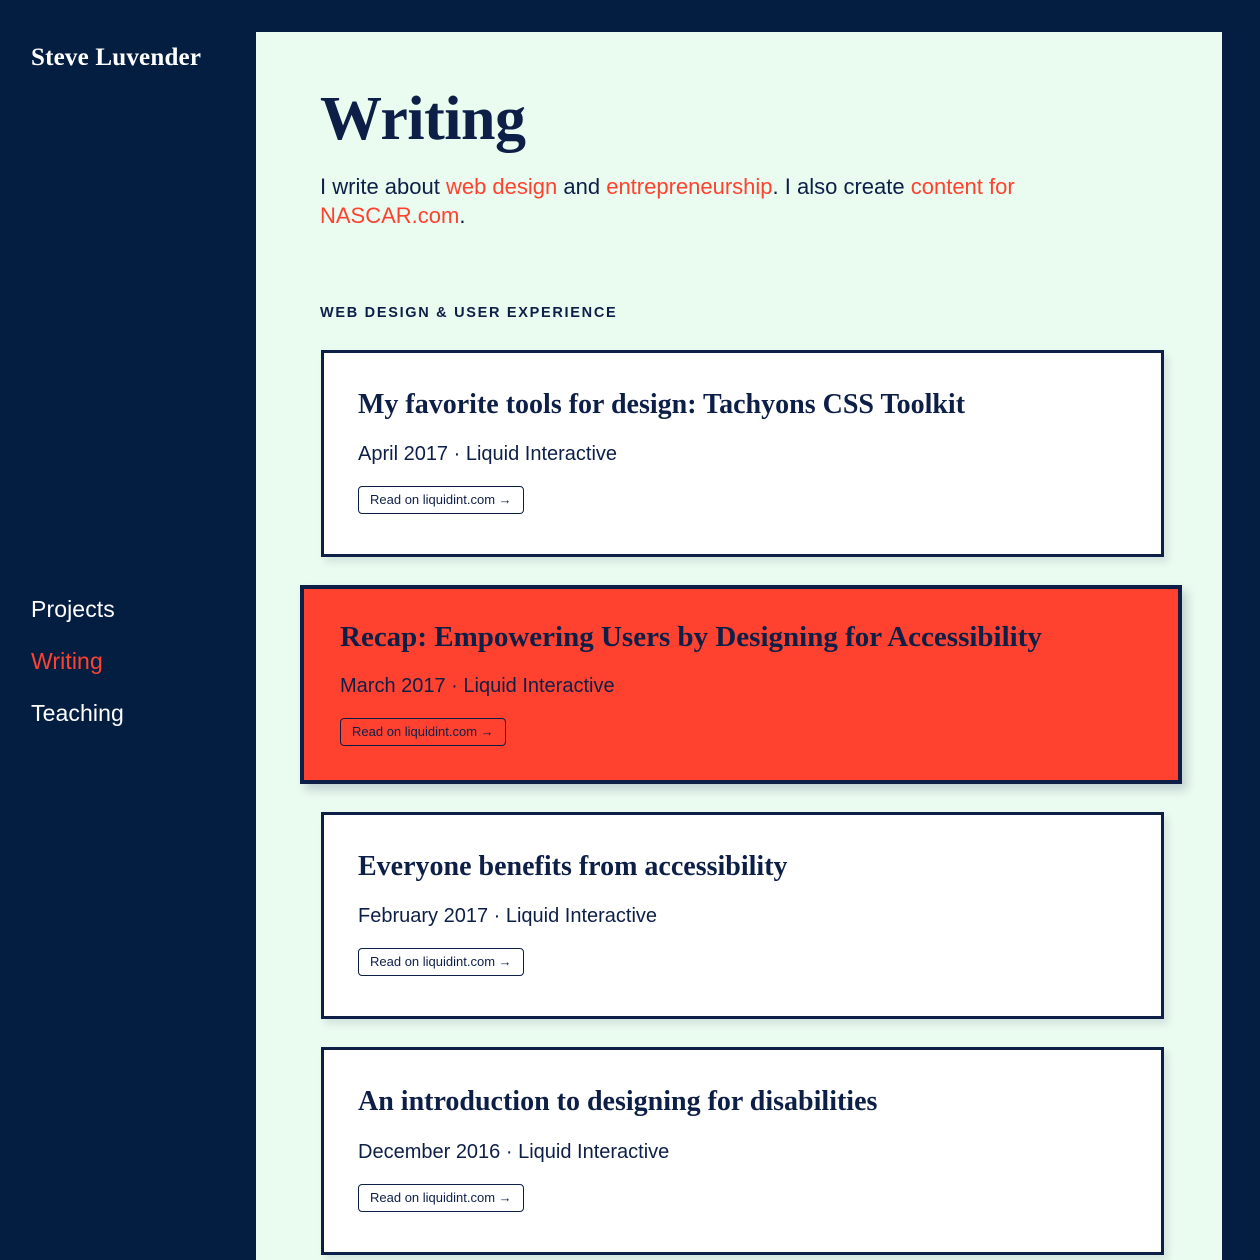 This screenshot has height=1260, width=1260. Describe the element at coordinates (126, 1257) in the screenshot. I see `sidebar-footer-partial` at that location.